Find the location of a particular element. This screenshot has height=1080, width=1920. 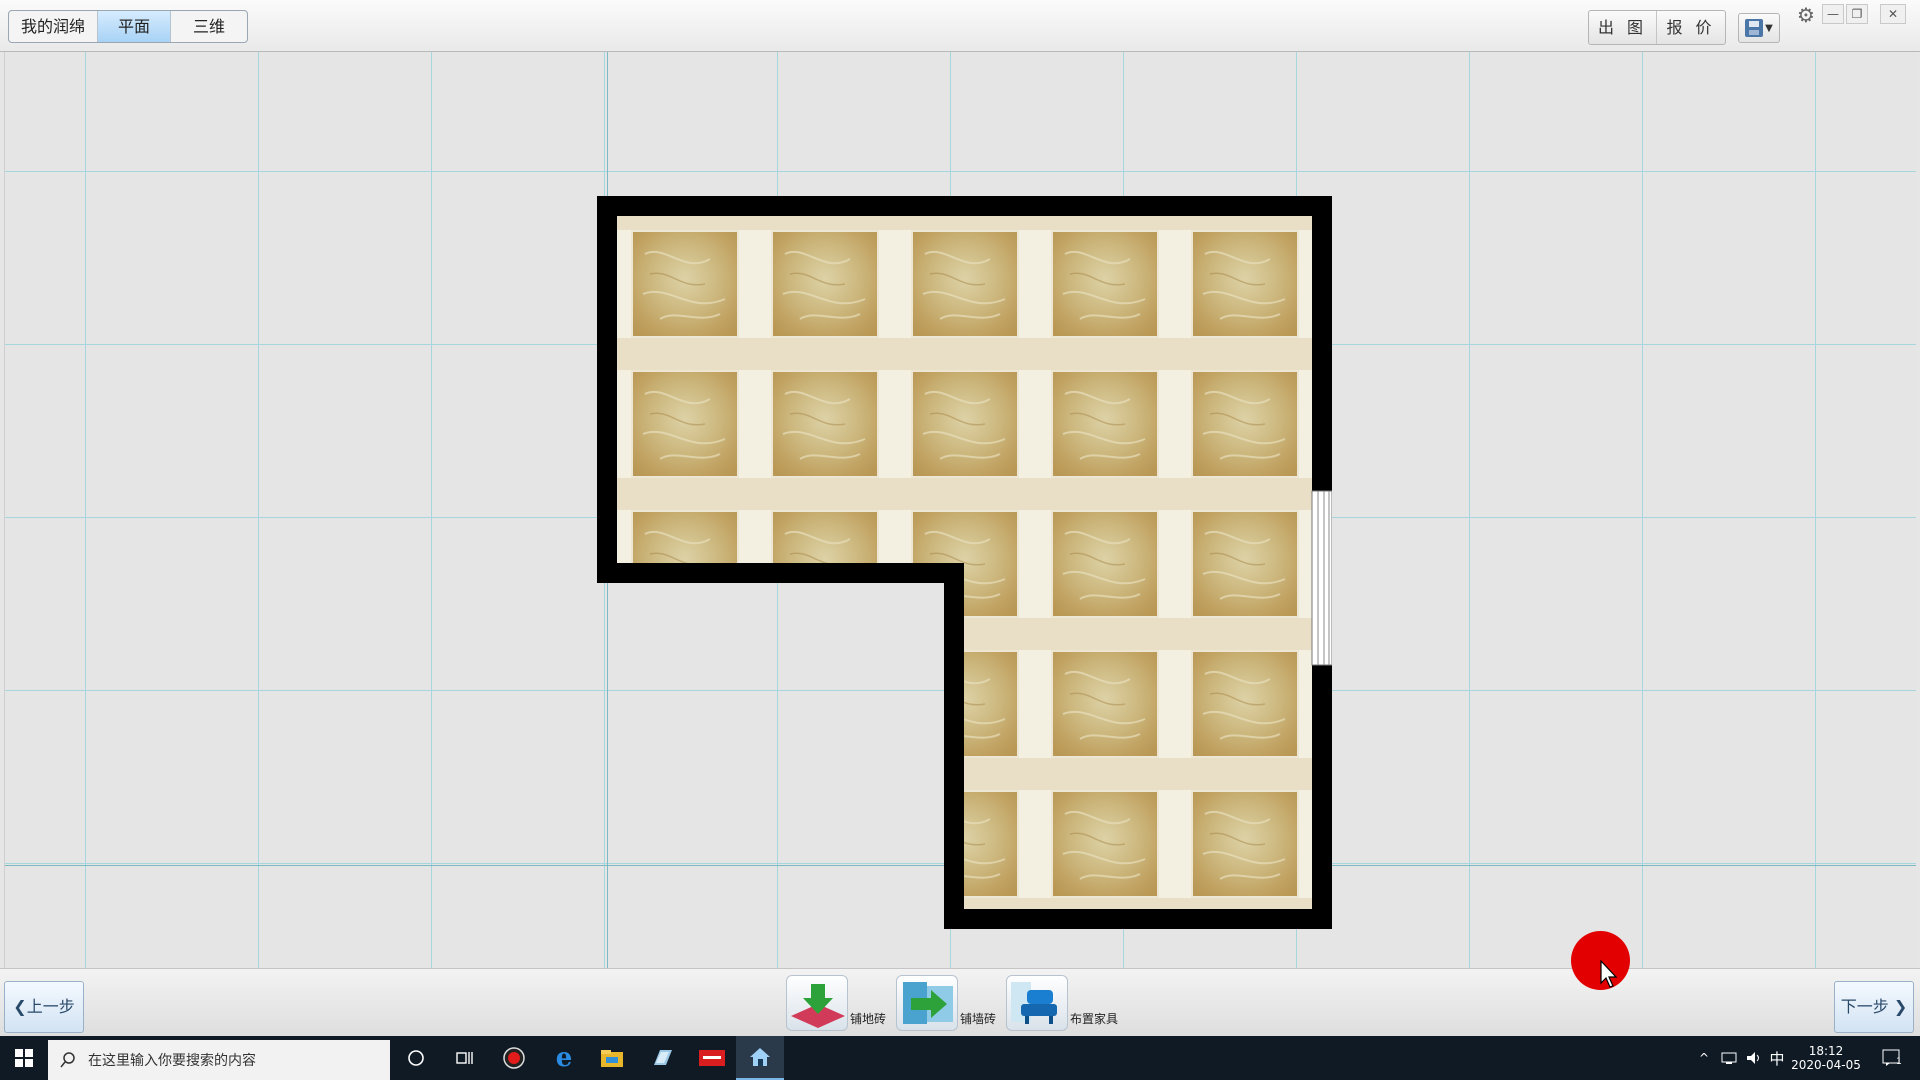

furniture-tool: 布置家具 is located at coordinates (1062, 1003).